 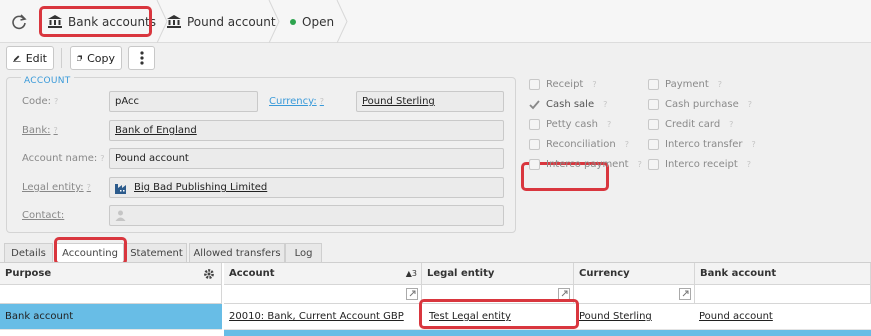 I want to click on interco-payment-checkbox: Interco payment?, so click(x=585, y=164).